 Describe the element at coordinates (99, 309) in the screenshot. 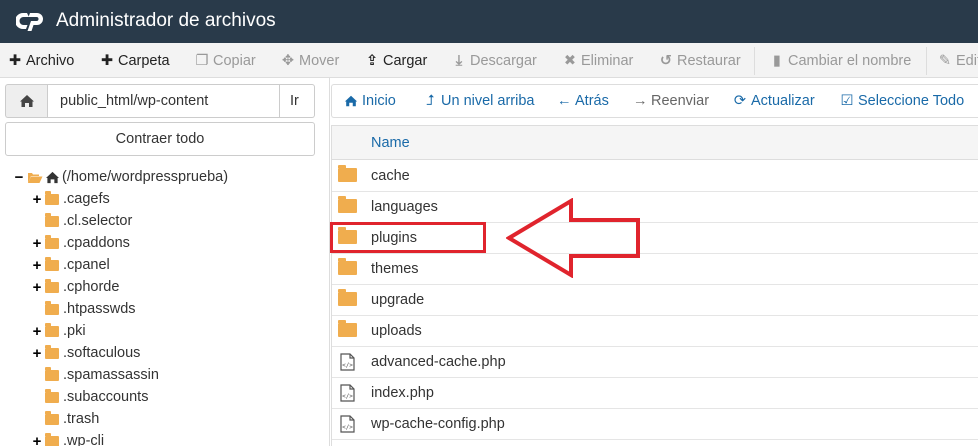

I see `tree-item-label: .htpasswds` at that location.